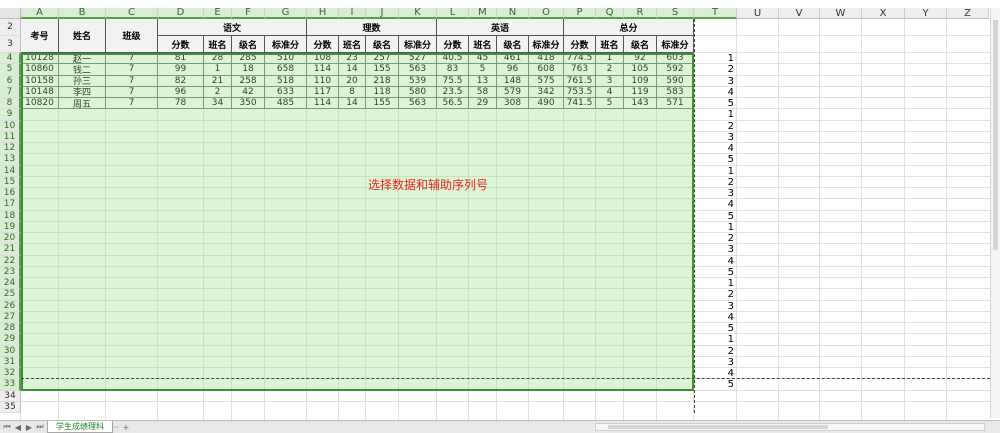 This screenshot has width=1000, height=433. Describe the element at coordinates (218, 59) in the screenshot. I see `data-cell: 28` at that location.